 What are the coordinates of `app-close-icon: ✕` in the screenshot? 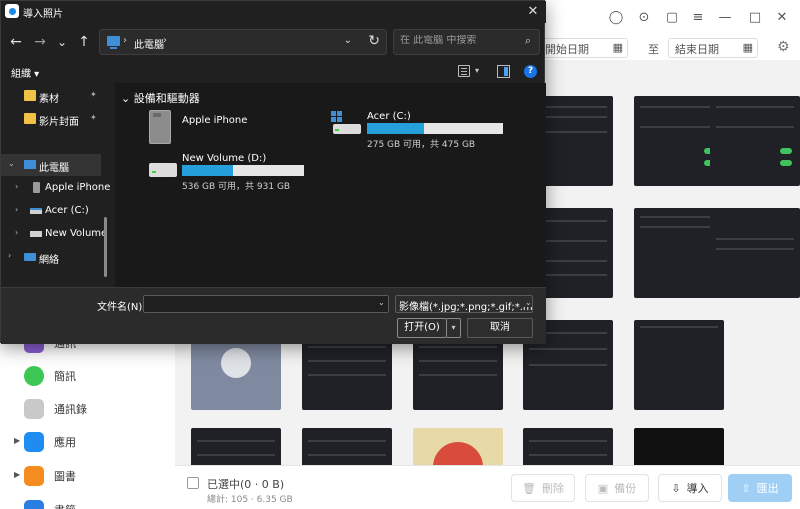 It's located at (782, 18).